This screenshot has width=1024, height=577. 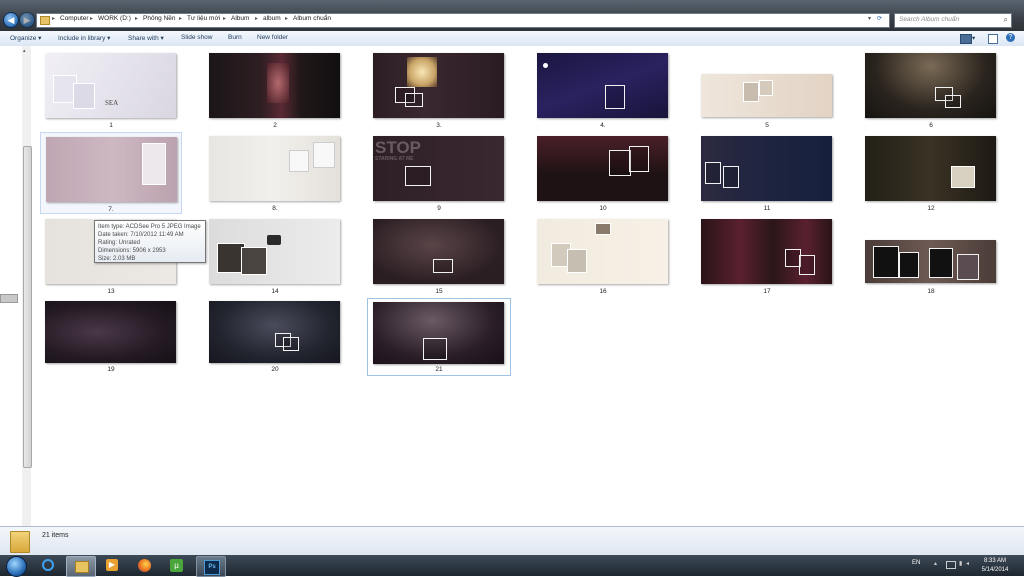 I want to click on file-name: 17, so click(x=767, y=291).